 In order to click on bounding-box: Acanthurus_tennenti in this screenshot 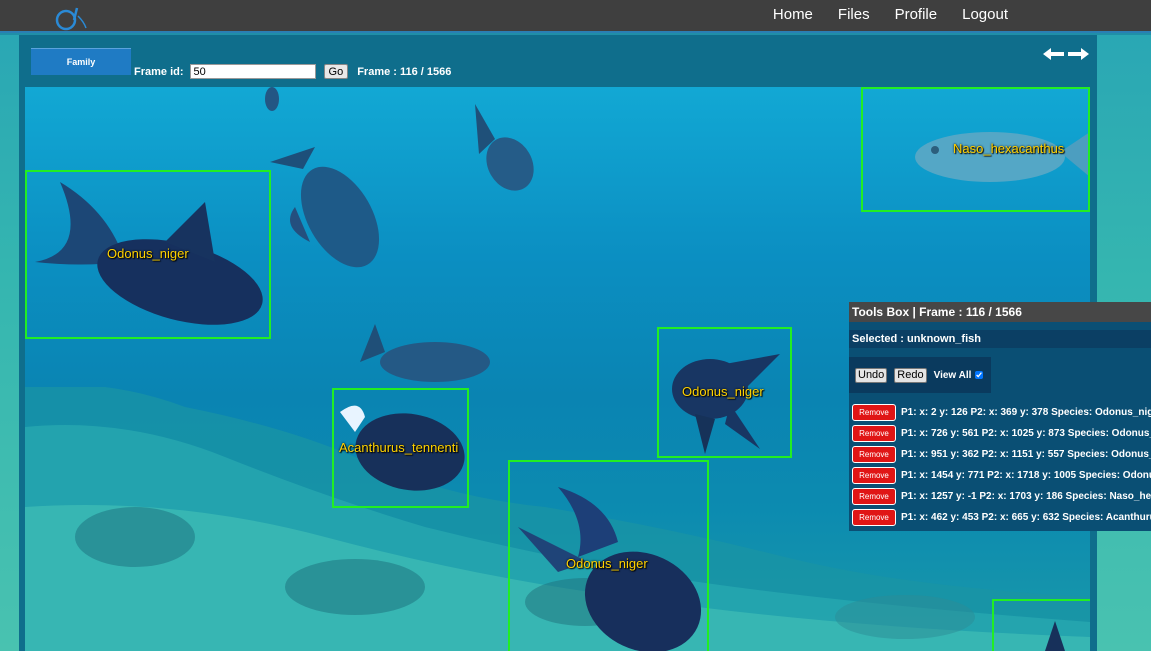, I will do `click(400, 448)`.